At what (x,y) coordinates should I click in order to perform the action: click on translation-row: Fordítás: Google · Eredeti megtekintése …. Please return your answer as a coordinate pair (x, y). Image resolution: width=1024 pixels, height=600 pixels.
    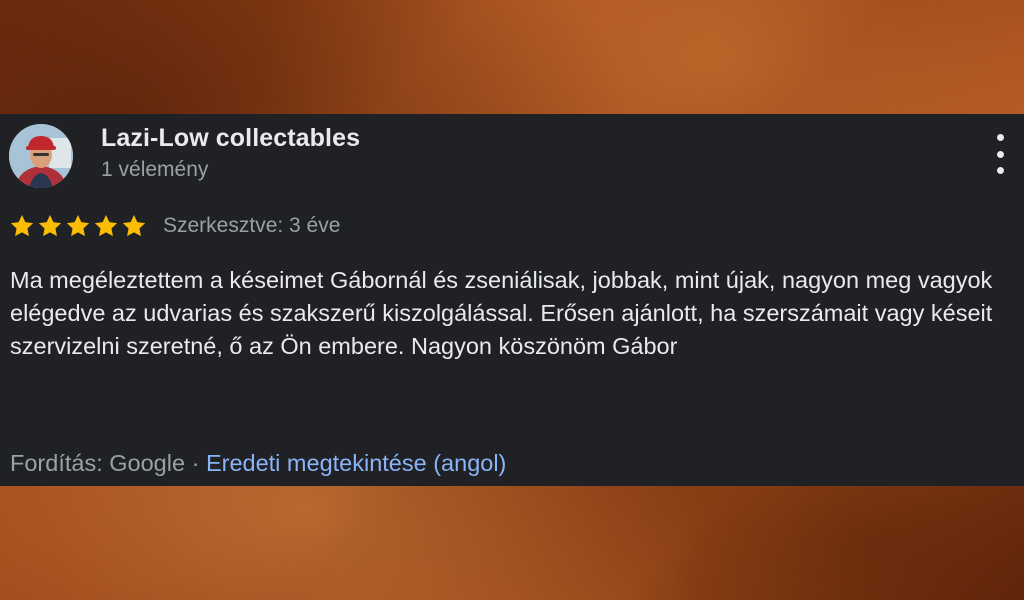
    Looking at the image, I should click on (258, 463).